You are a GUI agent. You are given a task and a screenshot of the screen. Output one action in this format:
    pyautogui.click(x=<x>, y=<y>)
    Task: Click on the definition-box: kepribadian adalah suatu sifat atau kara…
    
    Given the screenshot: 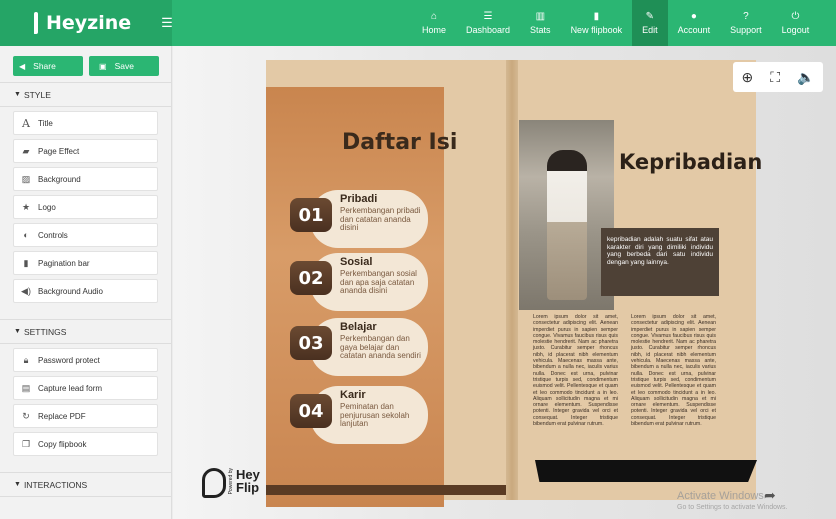 What is the action you would take?
    pyautogui.click(x=660, y=262)
    